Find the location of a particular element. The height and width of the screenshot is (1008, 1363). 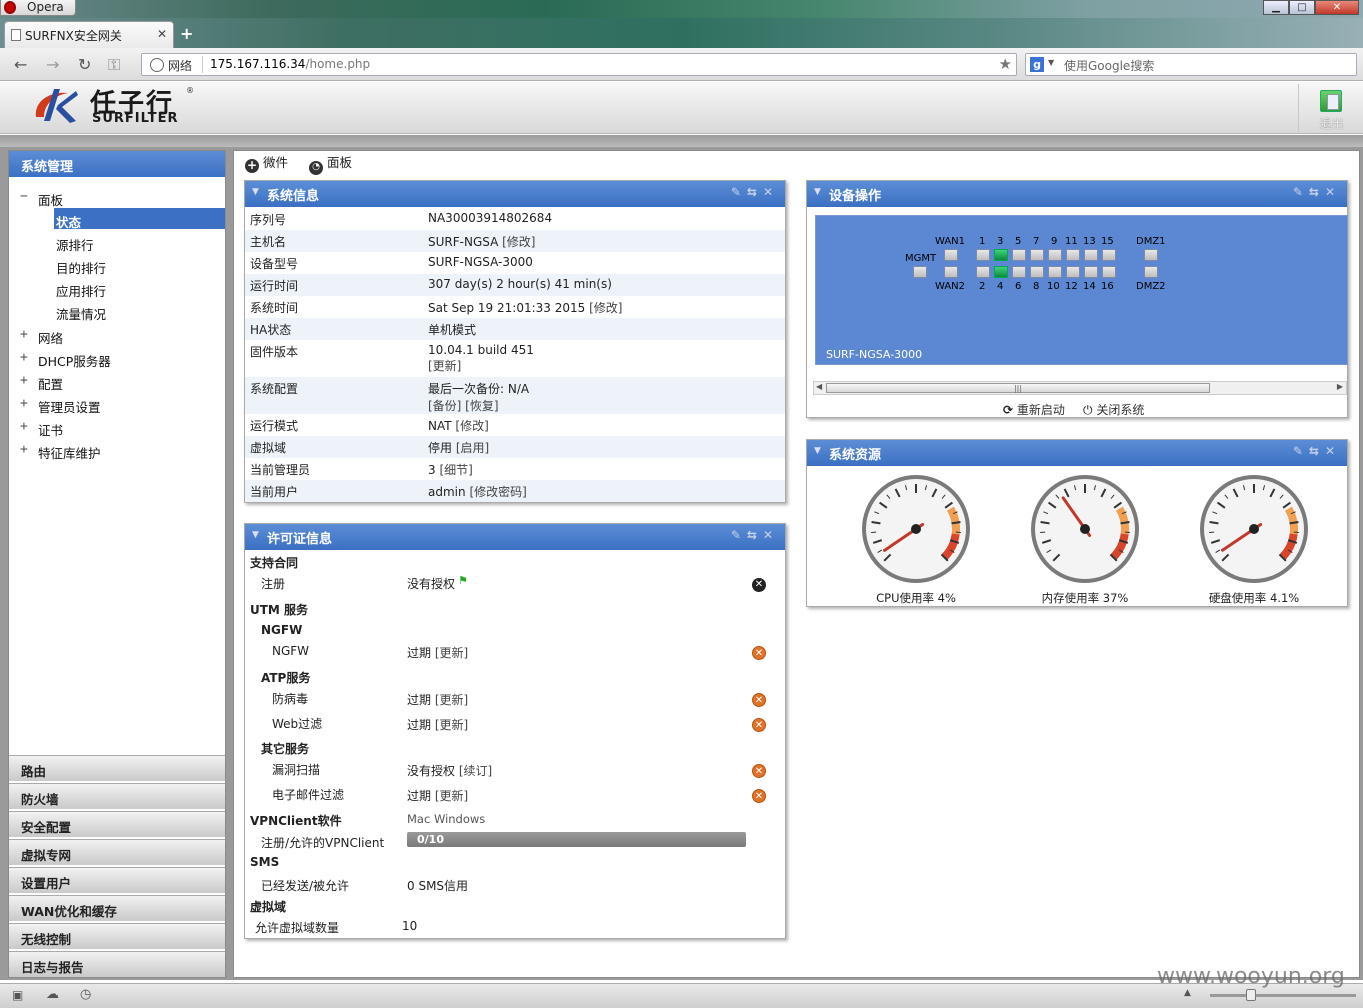

triangle-up-icon: ▲ is located at coordinates (1187, 993).